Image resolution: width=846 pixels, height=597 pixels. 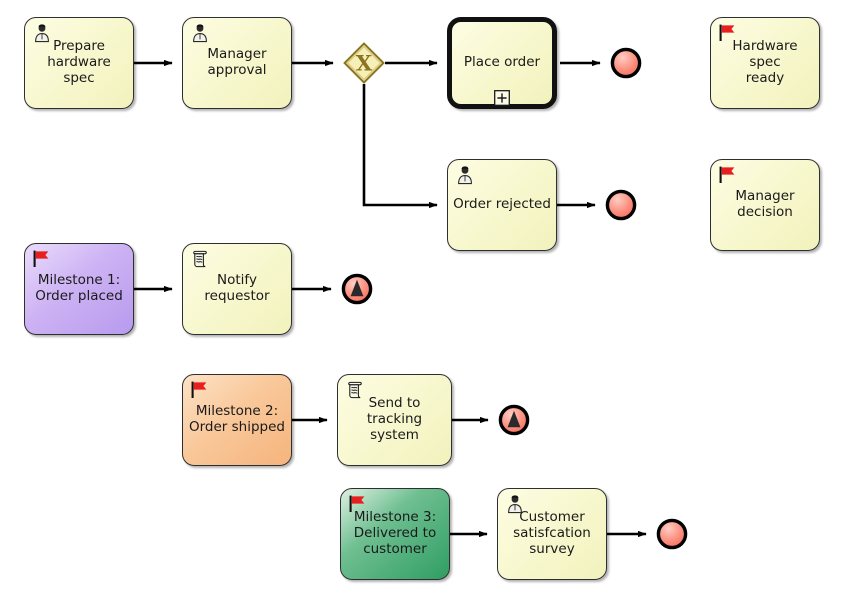 I want to click on gateway-x-label: X, so click(x=364, y=63).